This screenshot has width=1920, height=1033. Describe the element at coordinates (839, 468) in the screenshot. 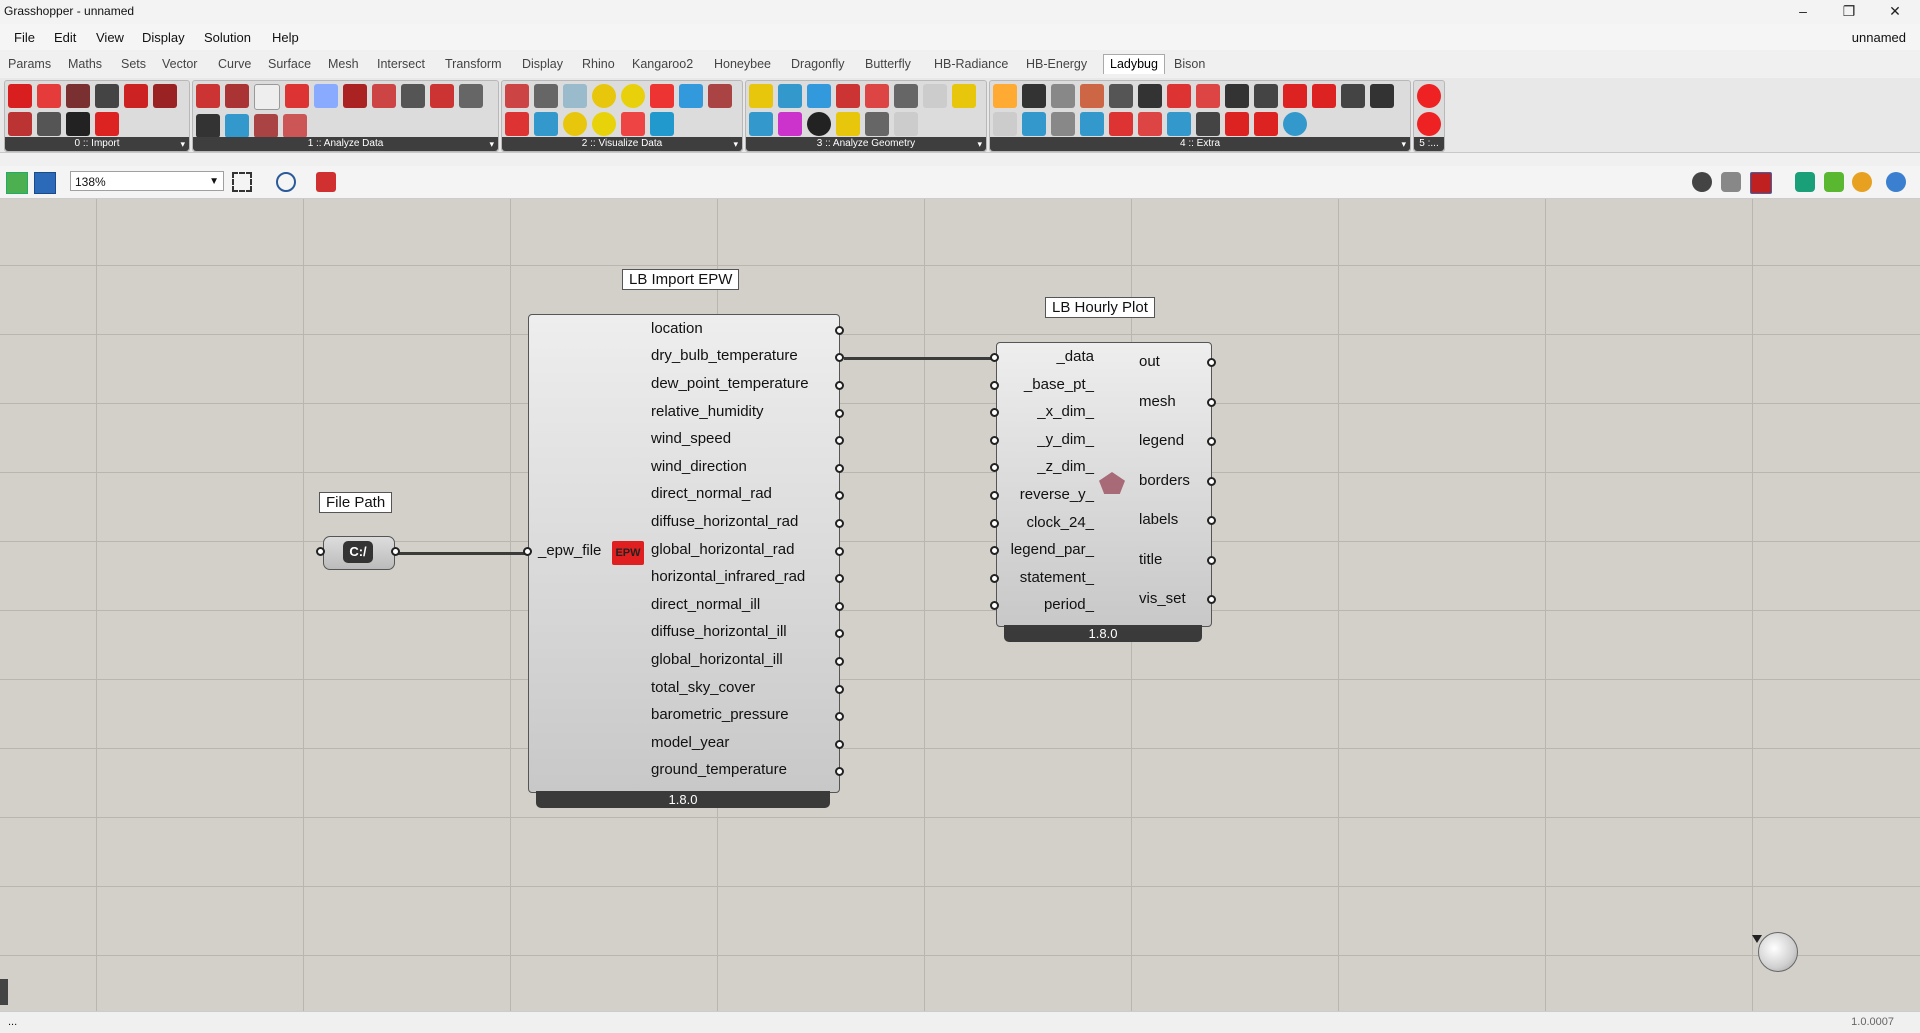

I see `wind-direction-output-grip` at that location.